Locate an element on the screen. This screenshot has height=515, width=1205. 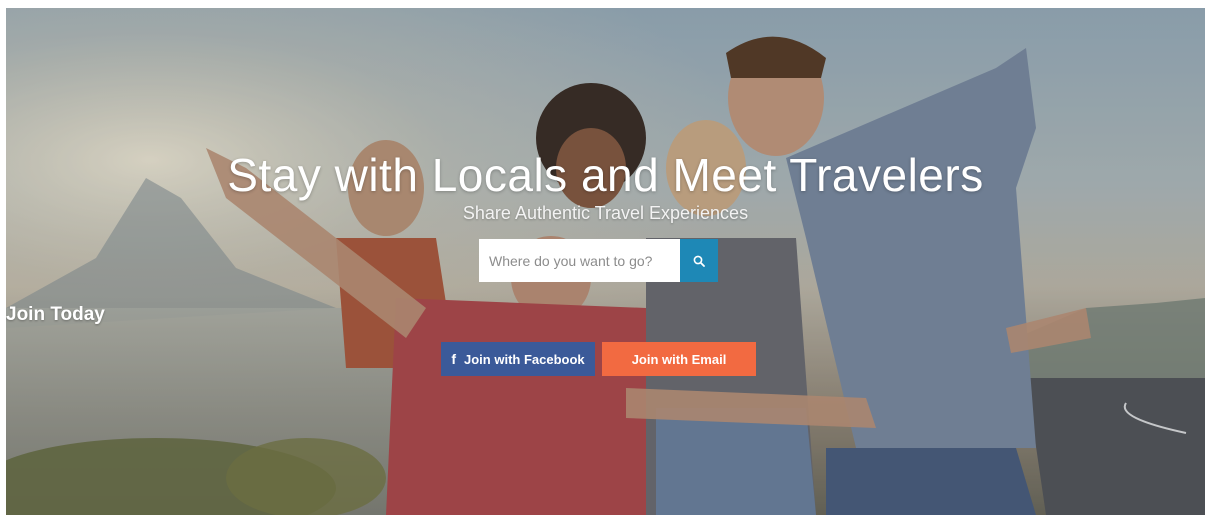
search-icon is located at coordinates (699, 261).